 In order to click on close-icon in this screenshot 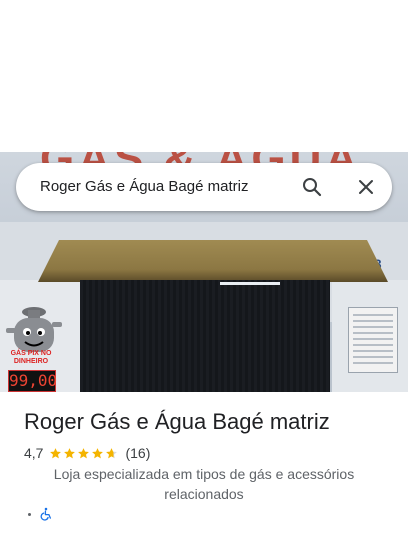, I will do `click(366, 187)`.